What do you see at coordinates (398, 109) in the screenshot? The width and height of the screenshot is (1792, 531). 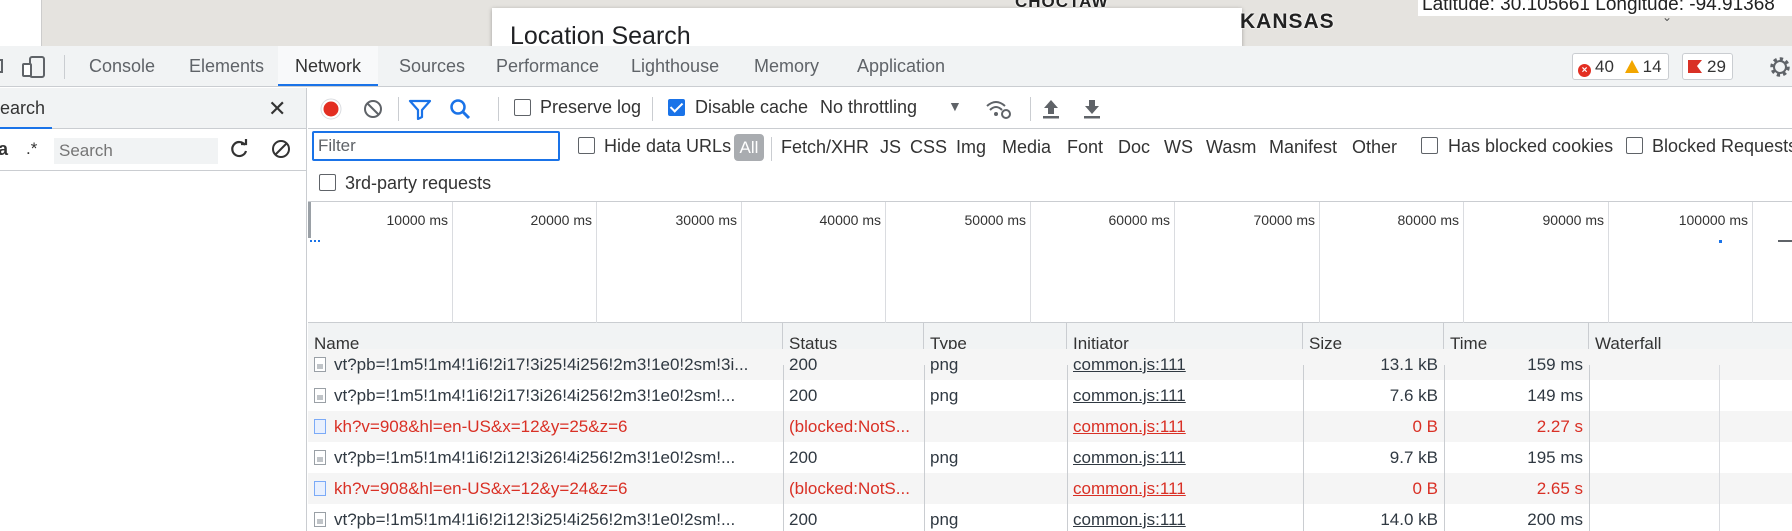 I see `divider` at bounding box center [398, 109].